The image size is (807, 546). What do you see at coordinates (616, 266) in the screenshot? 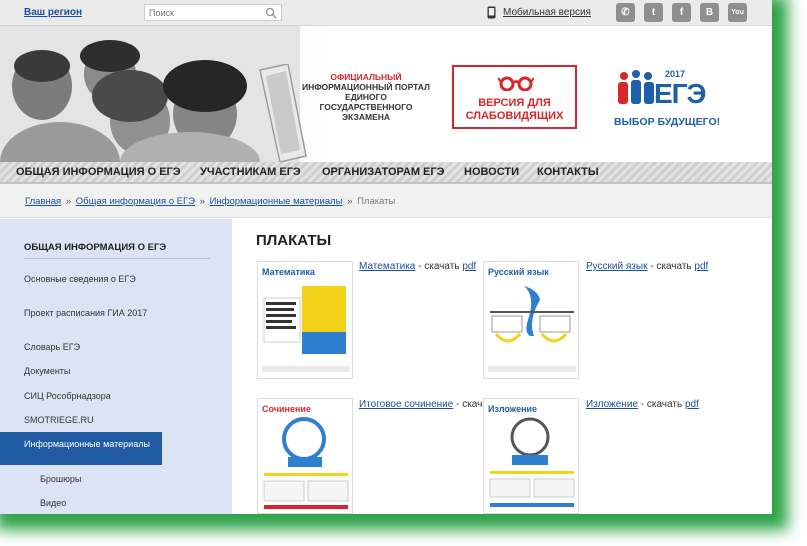
I see `poster-link-russian-title: Русский язык` at bounding box center [616, 266].